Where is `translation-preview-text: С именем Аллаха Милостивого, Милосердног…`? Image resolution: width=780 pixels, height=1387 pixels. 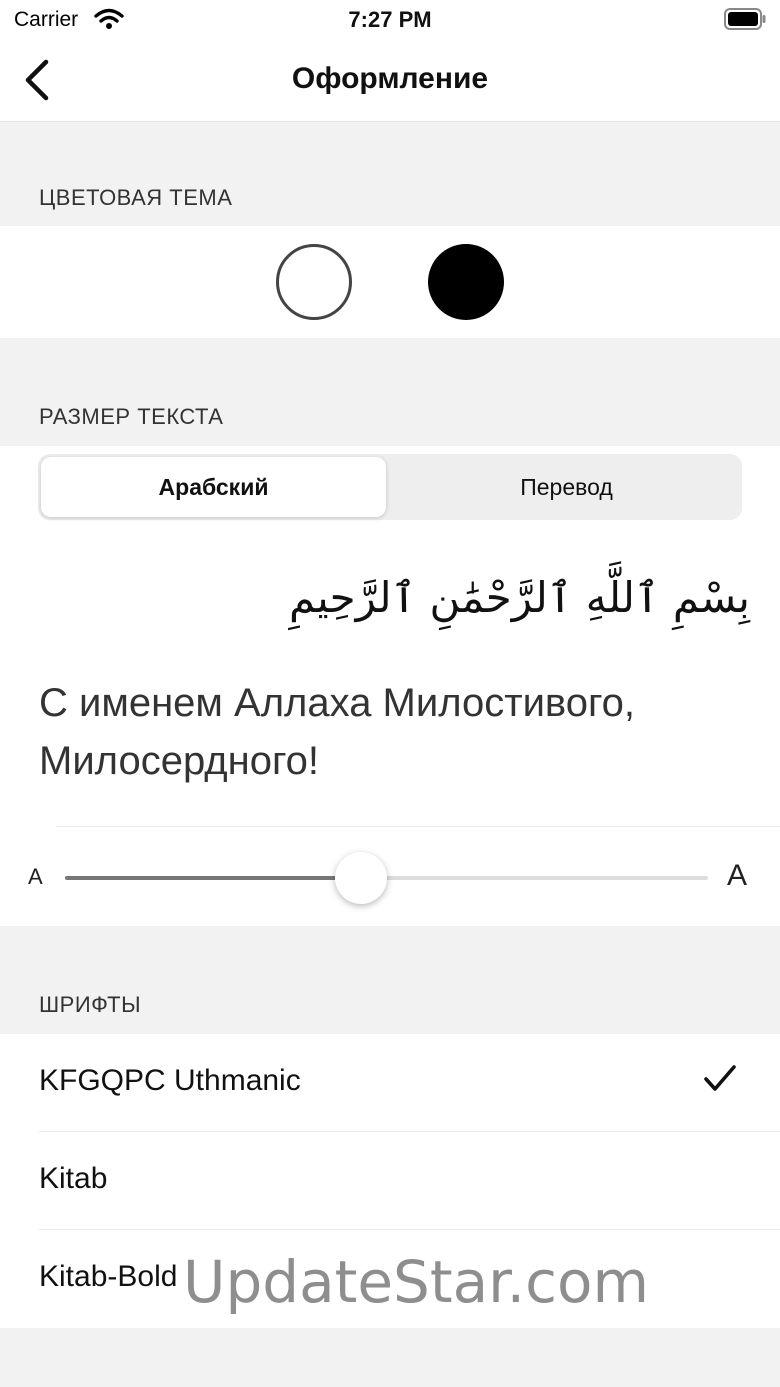 translation-preview-text: С именем Аллаха Милостивого, Милосердног… is located at coordinates (337, 732).